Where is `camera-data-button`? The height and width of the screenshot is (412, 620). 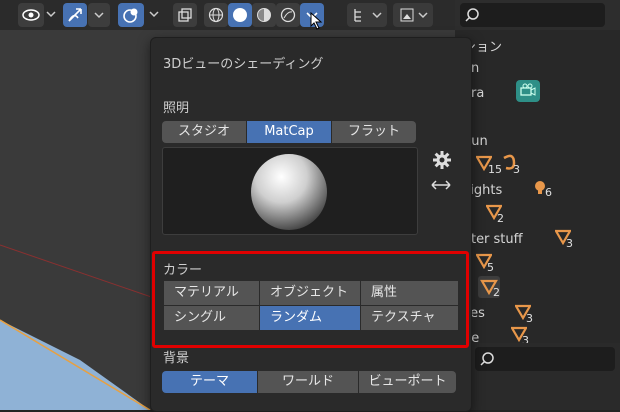
camera-data-button is located at coordinates (528, 91).